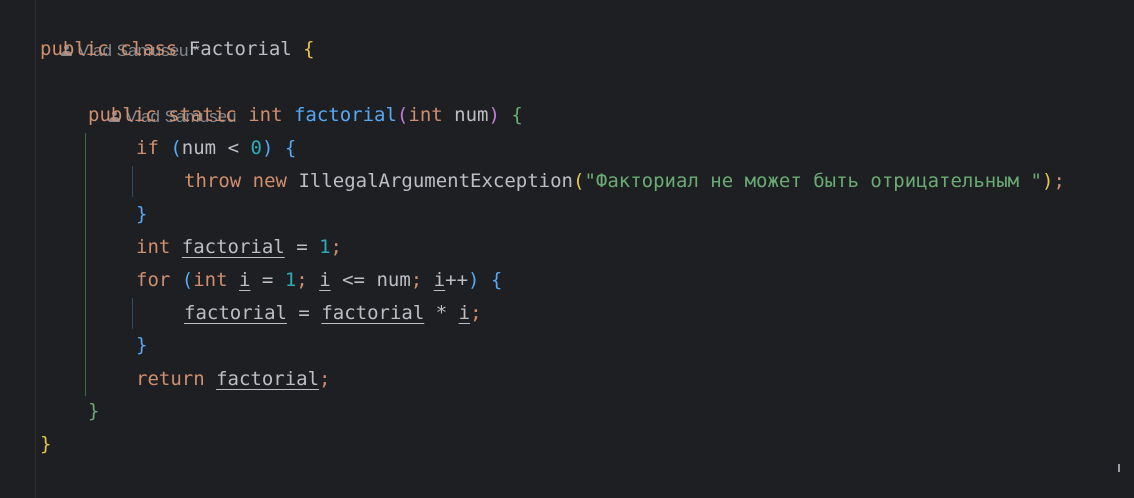 The width and height of the screenshot is (1134, 498). Describe the element at coordinates (240, 49) in the screenshot. I see `class-name: Factorial` at that location.